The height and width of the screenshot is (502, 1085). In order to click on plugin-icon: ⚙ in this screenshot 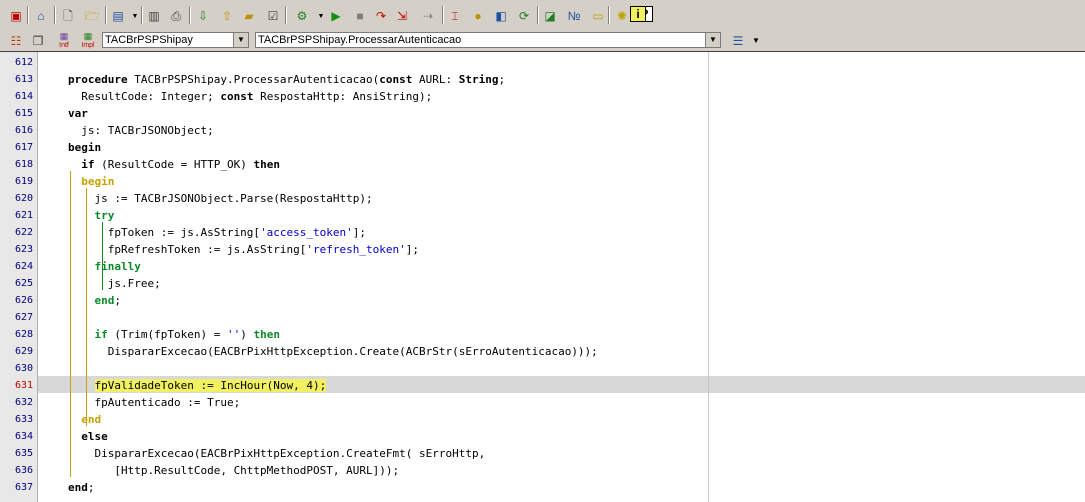, I will do `click(302, 16)`.